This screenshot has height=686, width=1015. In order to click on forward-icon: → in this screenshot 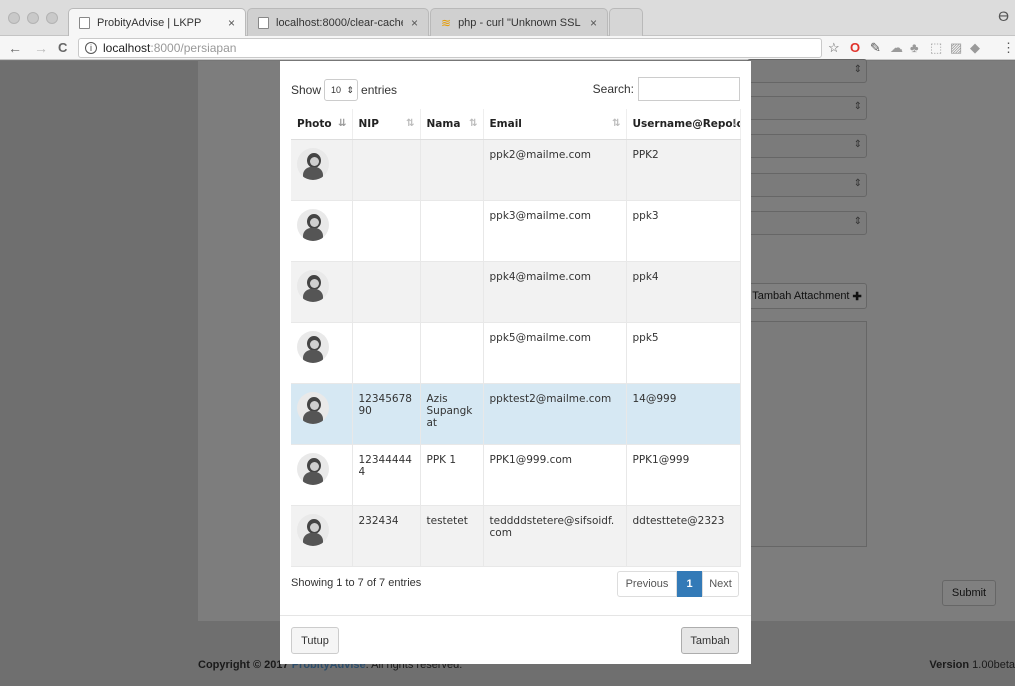, I will do `click(41, 48)`.